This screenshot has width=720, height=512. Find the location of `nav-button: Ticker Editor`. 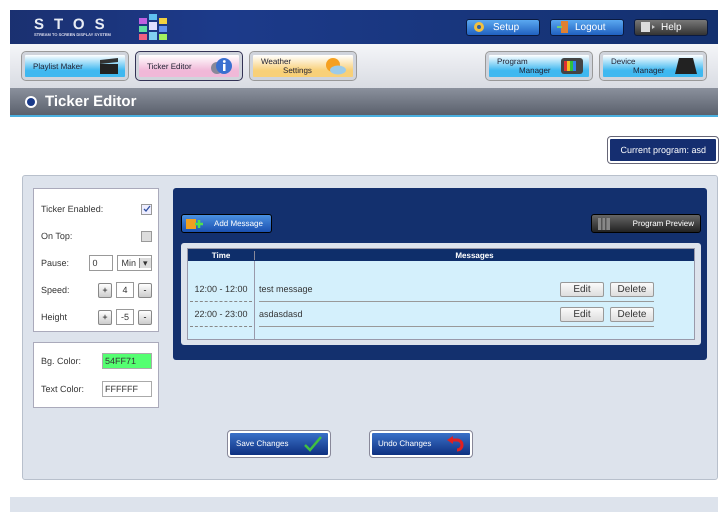

nav-button: Ticker Editor is located at coordinates (189, 66).